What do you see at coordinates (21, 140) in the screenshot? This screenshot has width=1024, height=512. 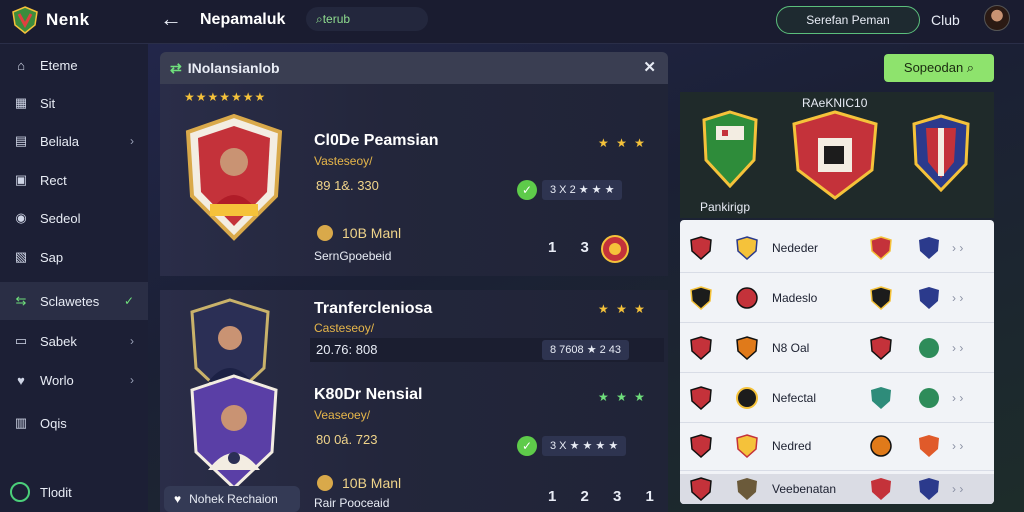 I see `building-icon: ▤` at bounding box center [21, 140].